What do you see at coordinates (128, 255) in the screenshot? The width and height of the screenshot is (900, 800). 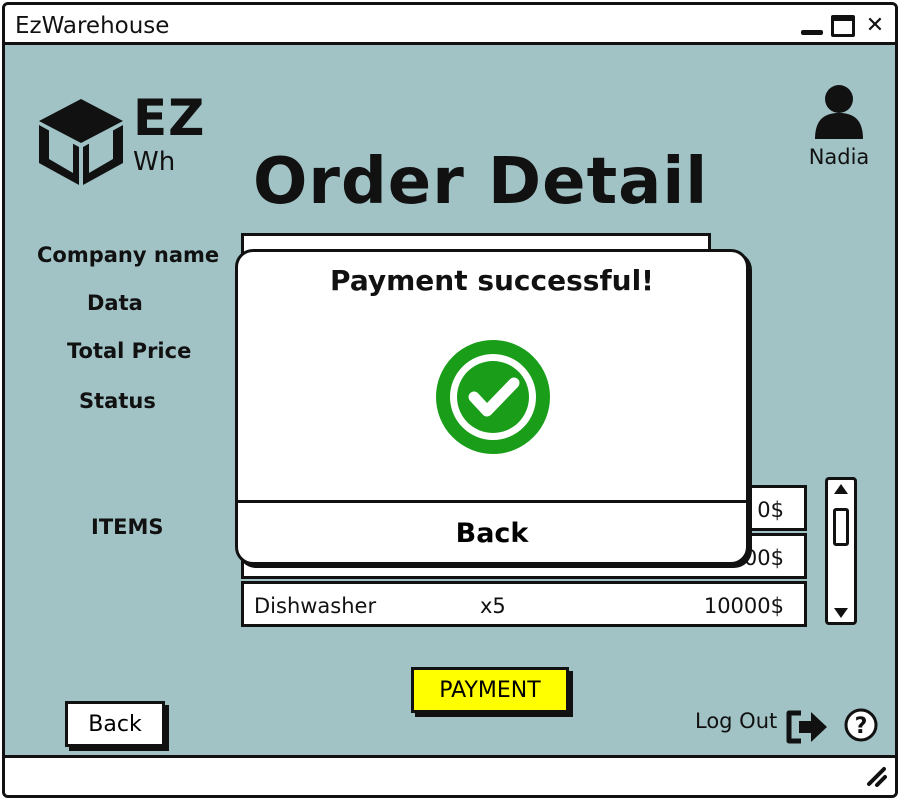 I see `company-name-label: Company name` at bounding box center [128, 255].